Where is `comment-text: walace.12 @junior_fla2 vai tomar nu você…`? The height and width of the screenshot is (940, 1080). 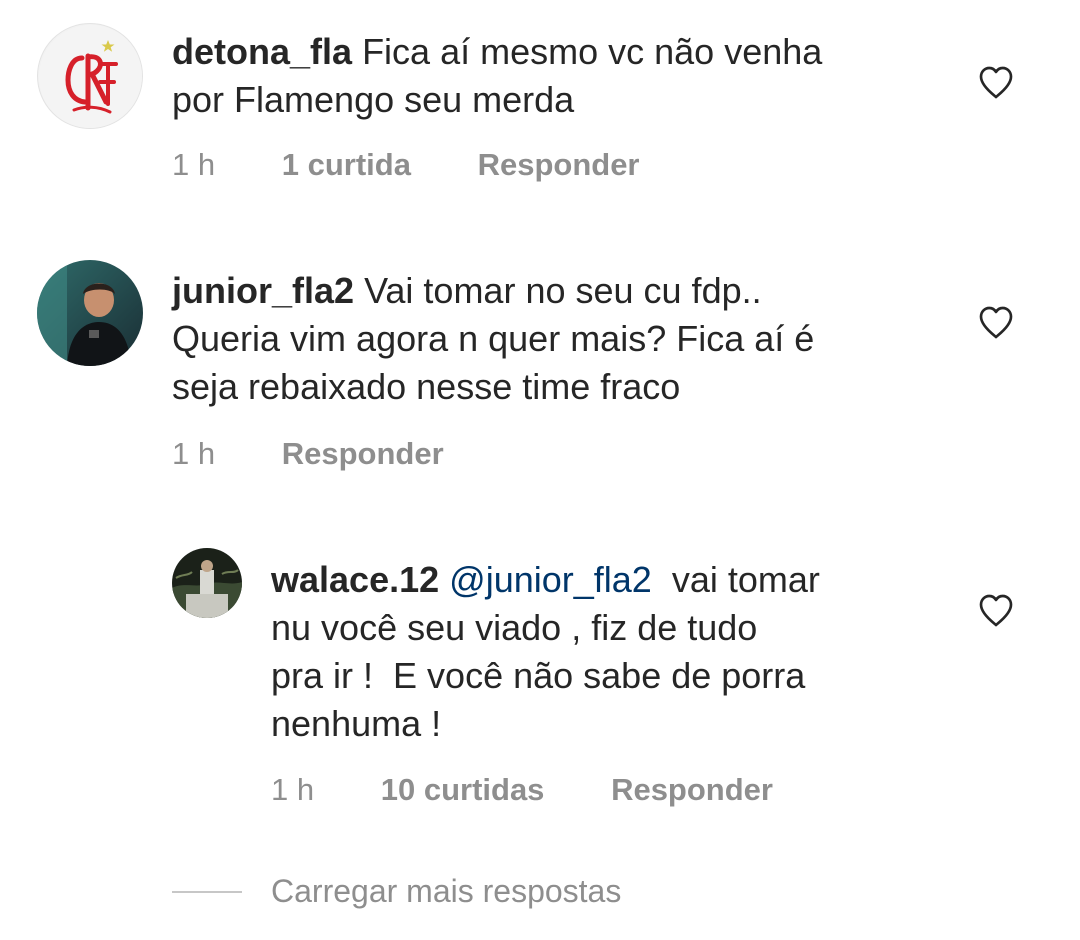 comment-text: walace.12 @junior_fla2 vai tomar nu você… is located at coordinates (601, 652).